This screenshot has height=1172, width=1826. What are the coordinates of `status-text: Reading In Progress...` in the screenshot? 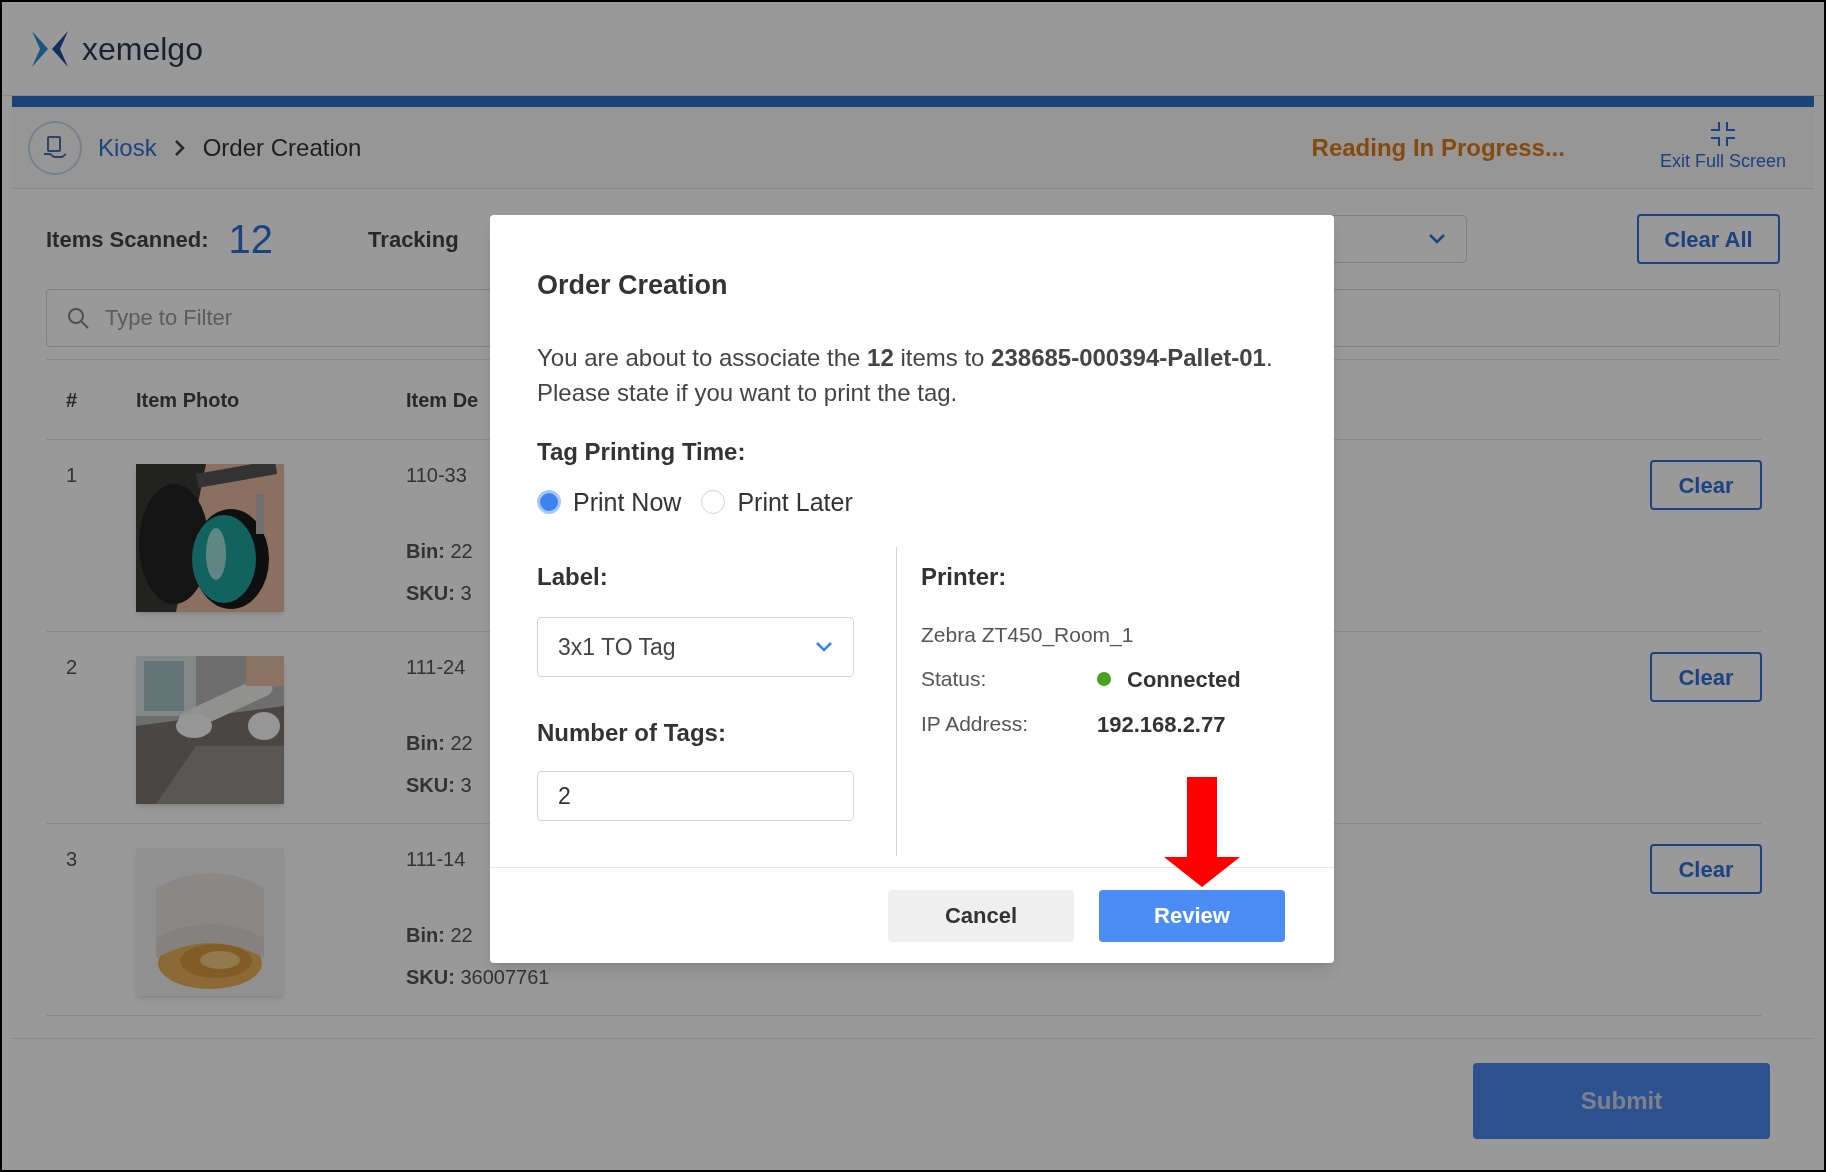 It's located at (1438, 147).